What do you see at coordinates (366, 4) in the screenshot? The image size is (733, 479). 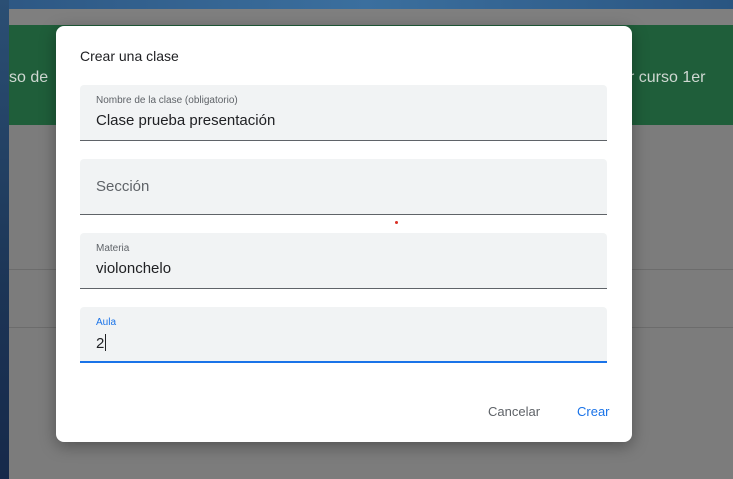 I see `desktop-background-top` at bounding box center [366, 4].